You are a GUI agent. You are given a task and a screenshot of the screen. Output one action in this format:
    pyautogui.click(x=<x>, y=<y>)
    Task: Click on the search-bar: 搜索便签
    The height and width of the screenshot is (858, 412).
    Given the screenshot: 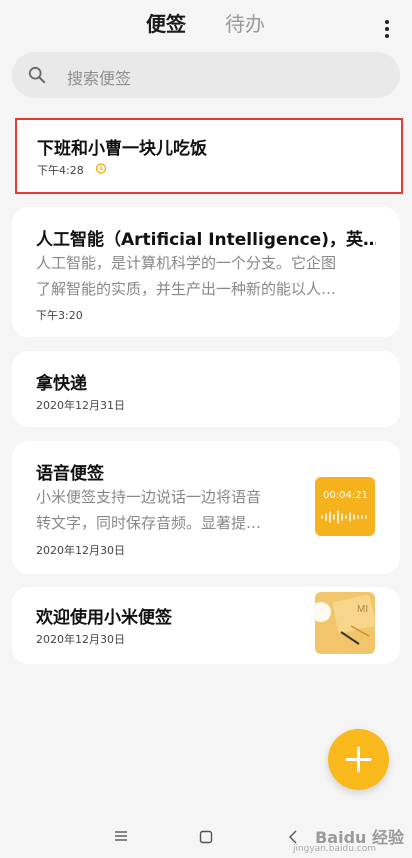 What is the action you would take?
    pyautogui.click(x=206, y=75)
    